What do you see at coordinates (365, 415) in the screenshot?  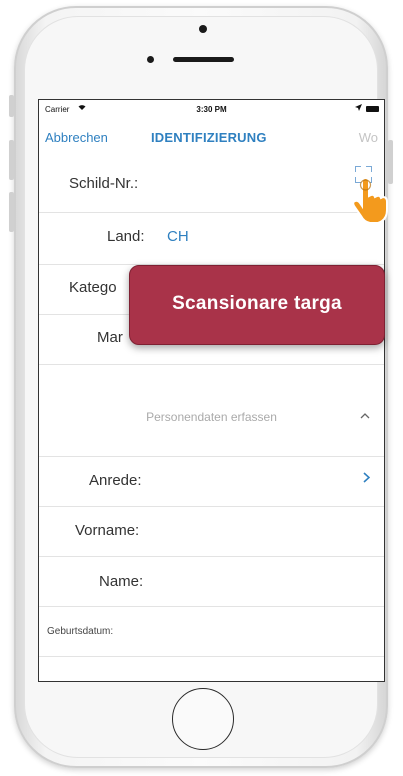 I see `chevron-up-icon` at bounding box center [365, 415].